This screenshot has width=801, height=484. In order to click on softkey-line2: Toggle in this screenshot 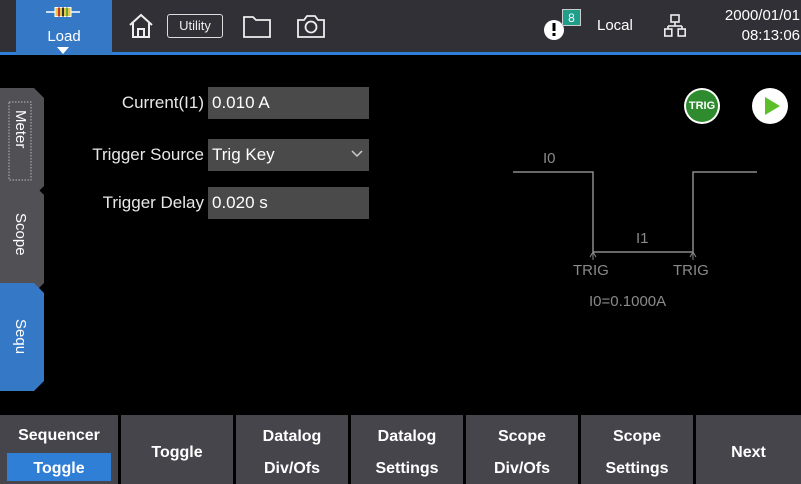, I will do `click(59, 468)`.